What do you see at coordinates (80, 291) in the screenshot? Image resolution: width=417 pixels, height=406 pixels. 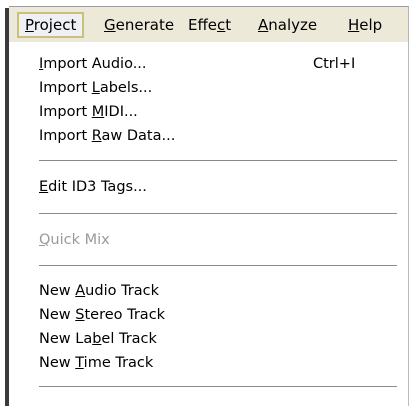 I see `menu-item-mnemonic: A` at bounding box center [80, 291].